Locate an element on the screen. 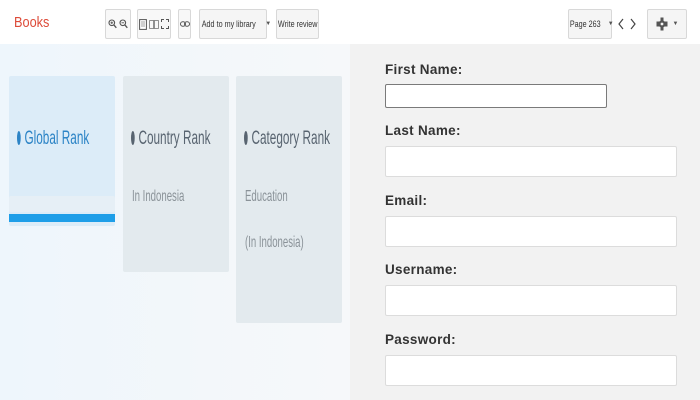 This screenshot has width=700, height=400. books-brand: Books is located at coordinates (31, 22).